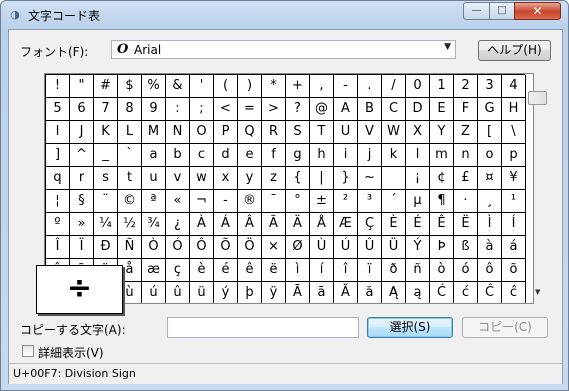 The image size is (569, 391). What do you see at coordinates (514, 50) in the screenshot?
I see `help-button: ヘルプ(H)` at bounding box center [514, 50].